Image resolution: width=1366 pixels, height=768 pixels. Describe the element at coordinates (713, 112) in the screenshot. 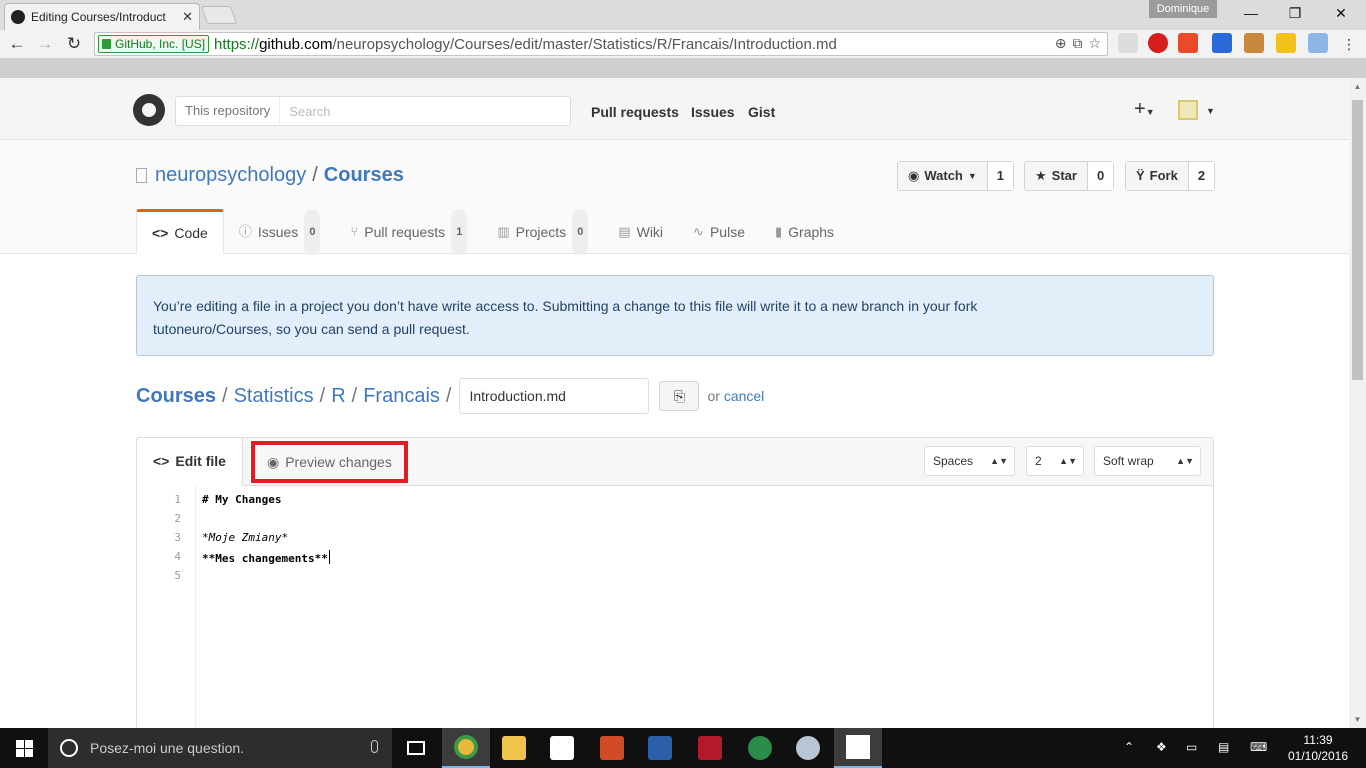

I see `nav-issues: Issues` at that location.